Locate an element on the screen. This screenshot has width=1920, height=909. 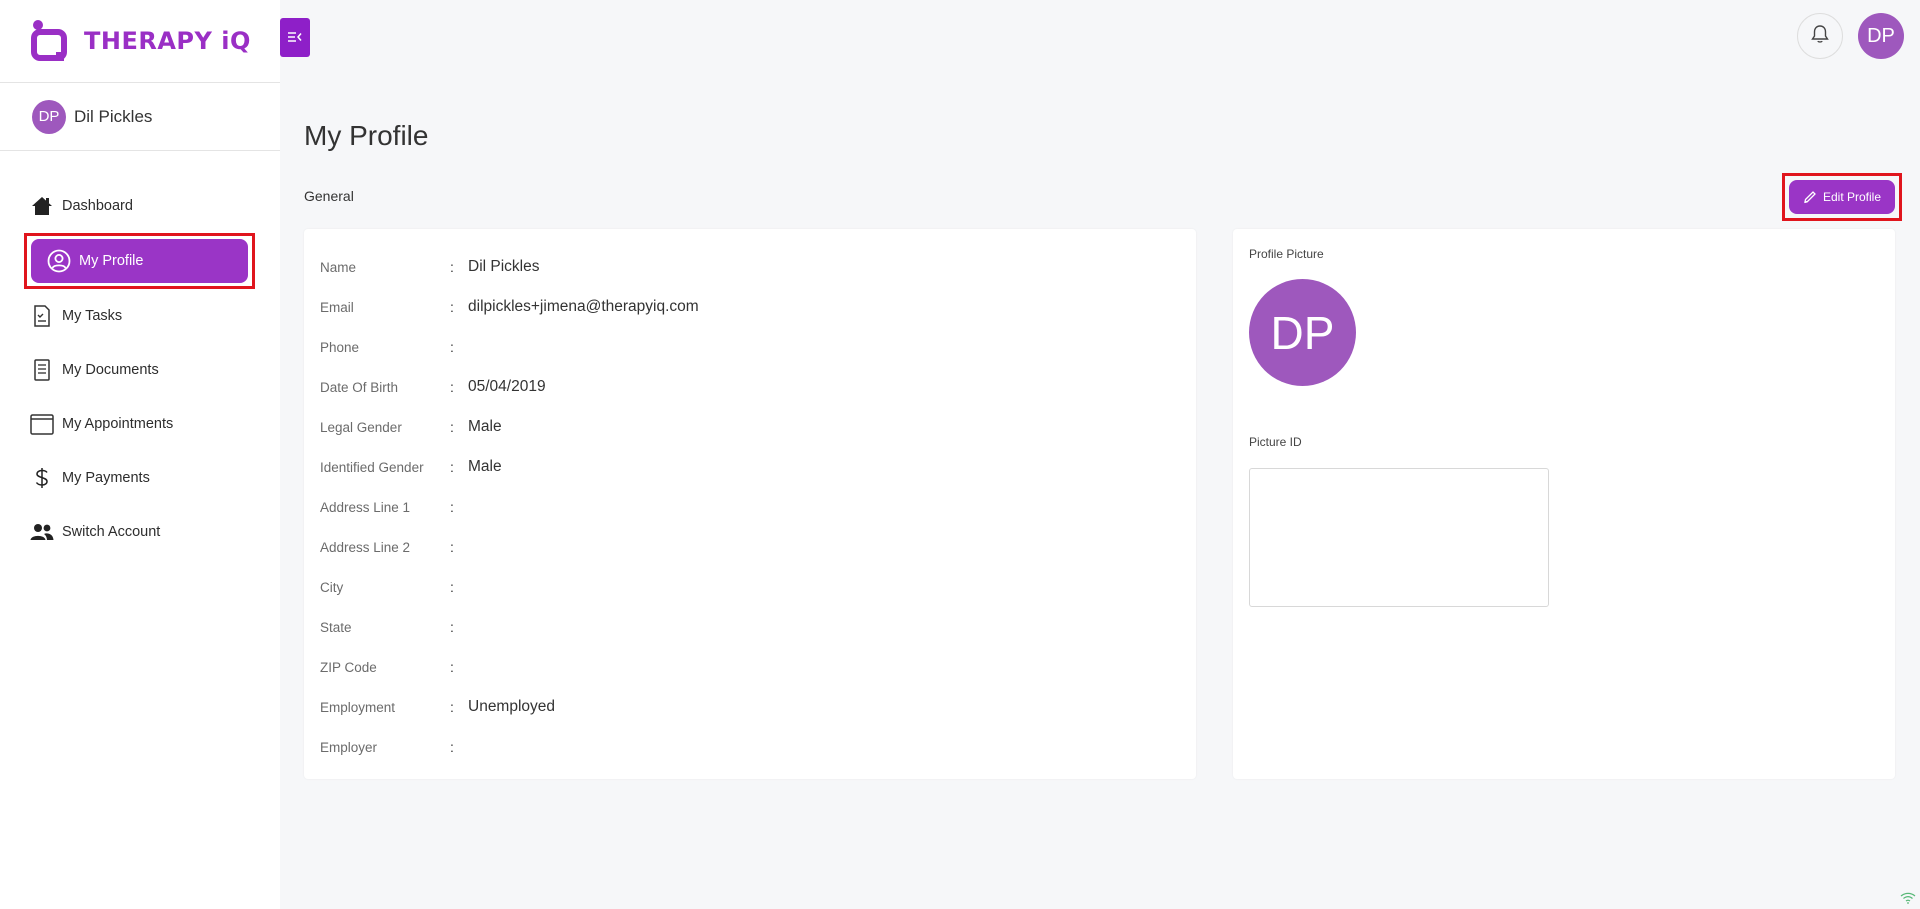
field-row-phone: Phone : is located at coordinates (750, 347).